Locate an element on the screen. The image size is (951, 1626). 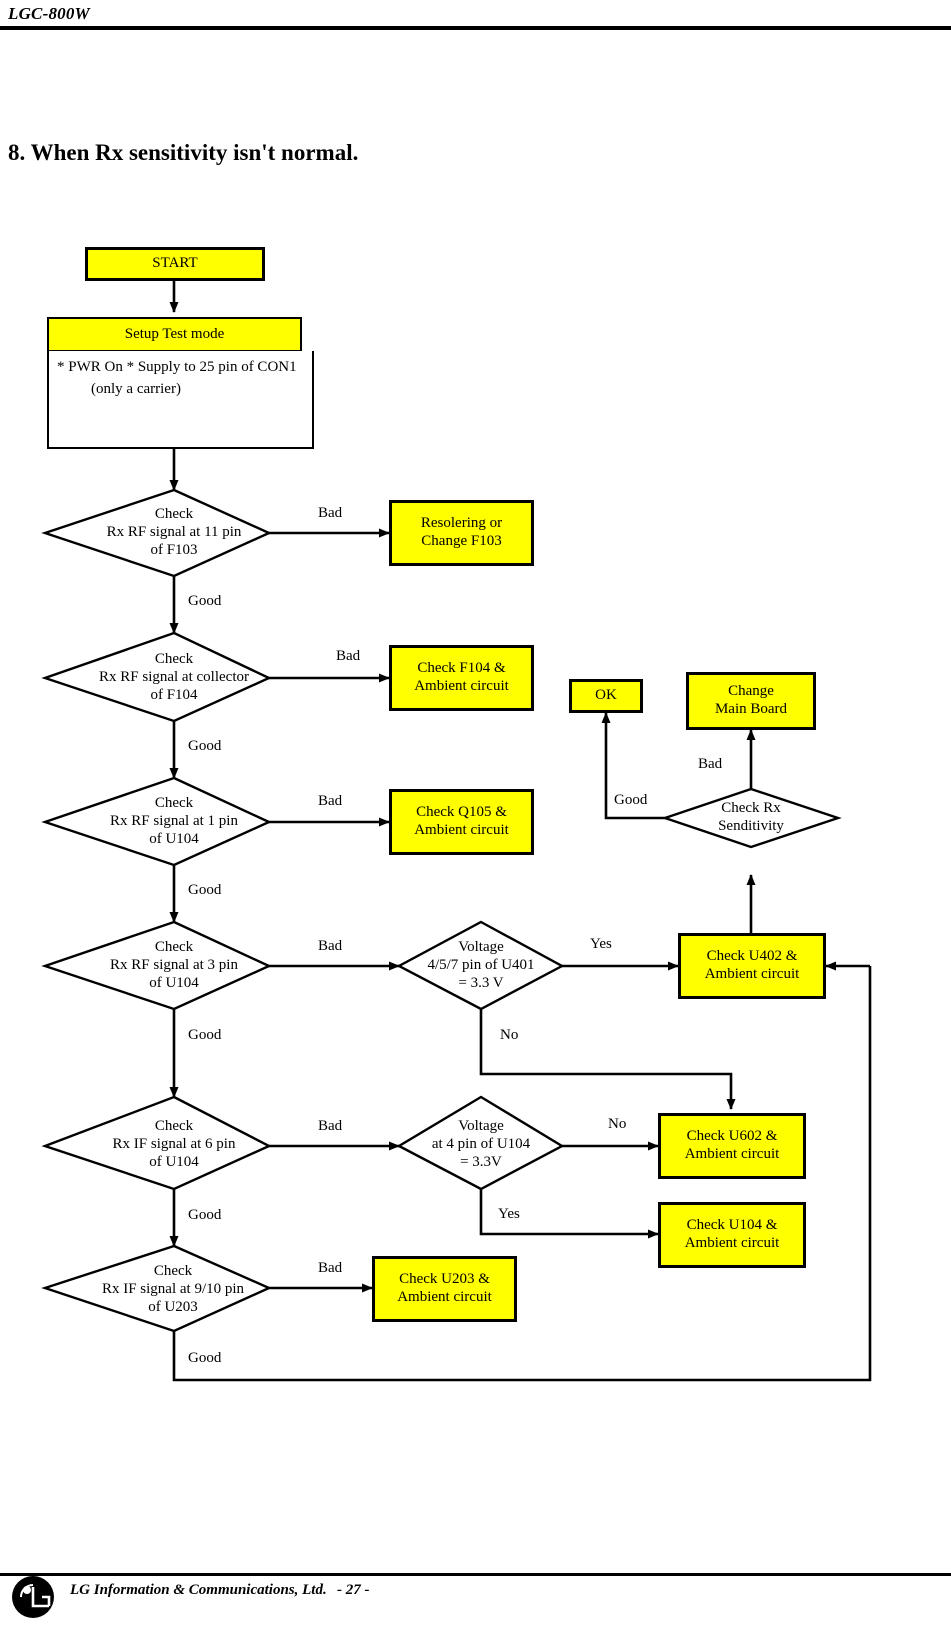
edge-label-good-3: Good is located at coordinates (205, 890).